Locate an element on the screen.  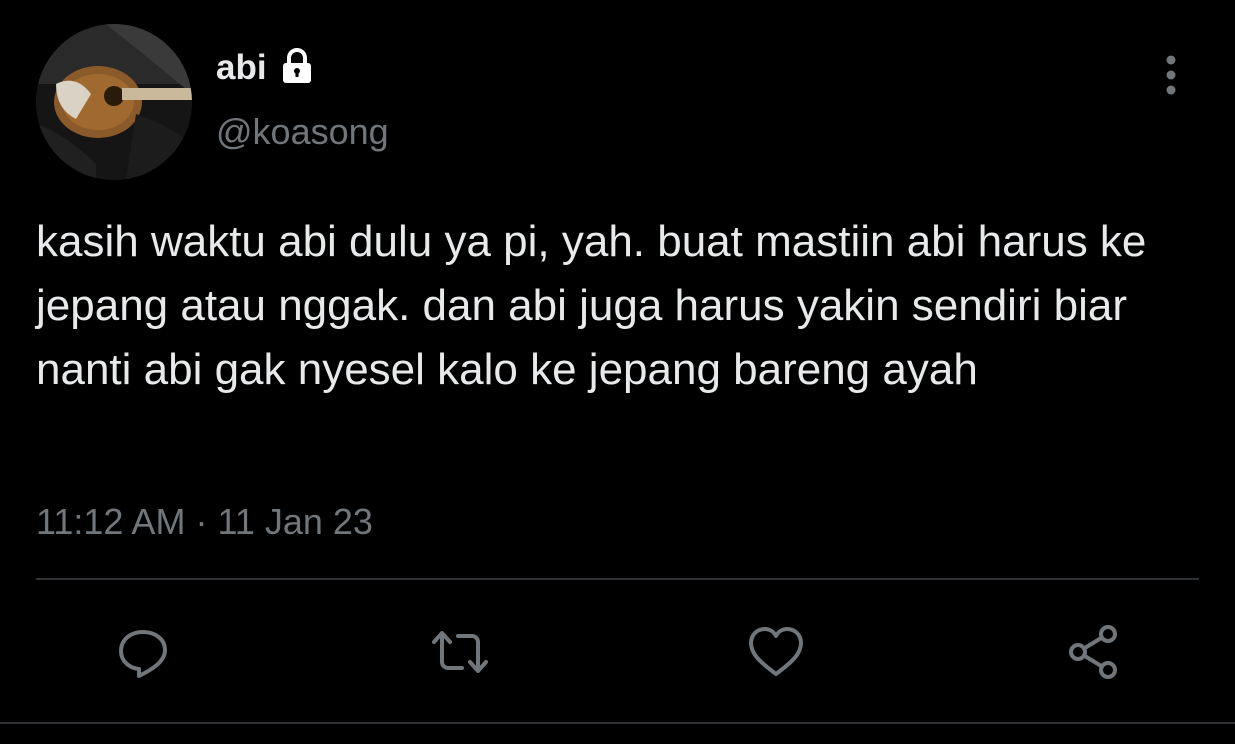
heart-icon is located at coordinates (776, 651).